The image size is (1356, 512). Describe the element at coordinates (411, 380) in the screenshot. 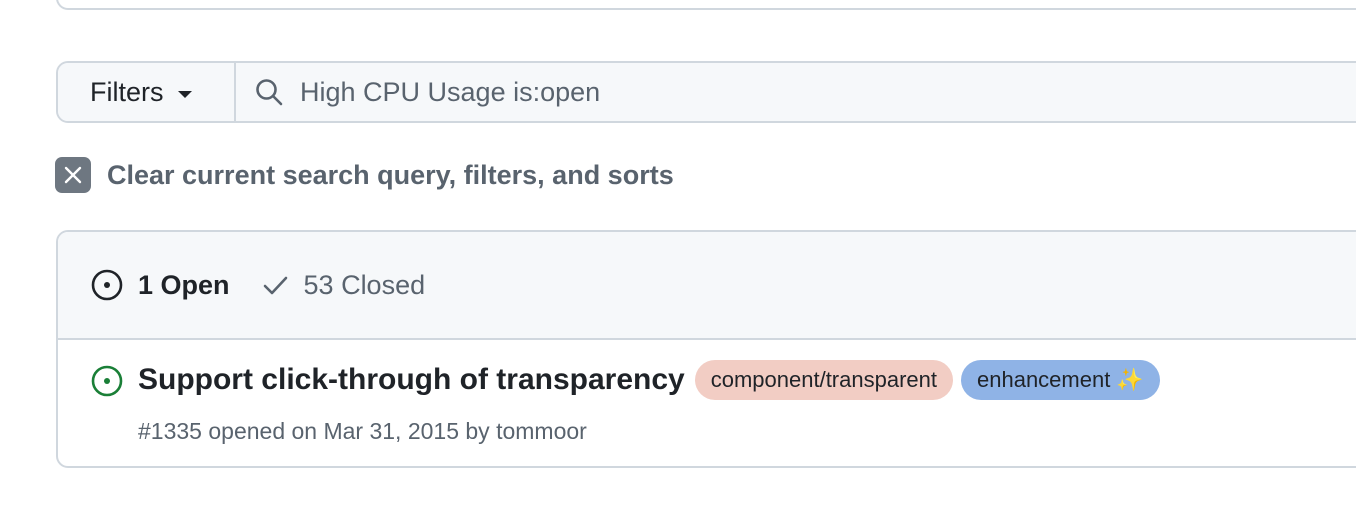

I see `issue-title-link: Support click-through of transparency` at that location.